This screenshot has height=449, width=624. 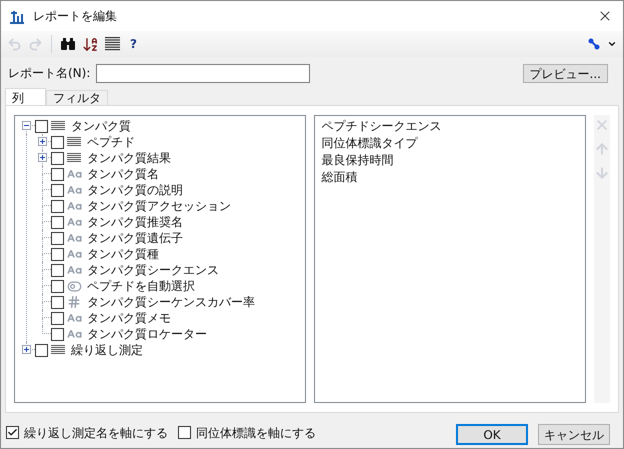 I want to click on hash-icon, so click(x=74, y=302).